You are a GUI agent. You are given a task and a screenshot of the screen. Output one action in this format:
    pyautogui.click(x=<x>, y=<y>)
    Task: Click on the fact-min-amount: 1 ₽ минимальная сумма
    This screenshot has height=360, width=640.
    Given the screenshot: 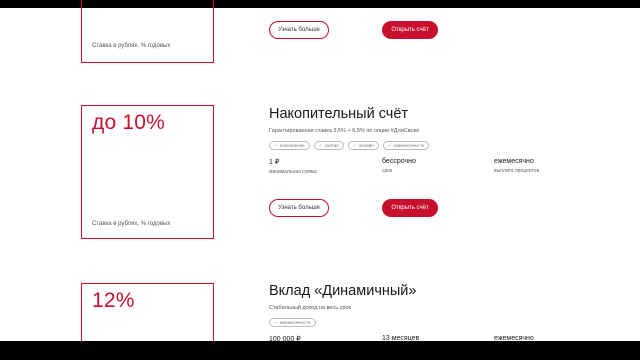 What is the action you would take?
    pyautogui.click(x=293, y=166)
    